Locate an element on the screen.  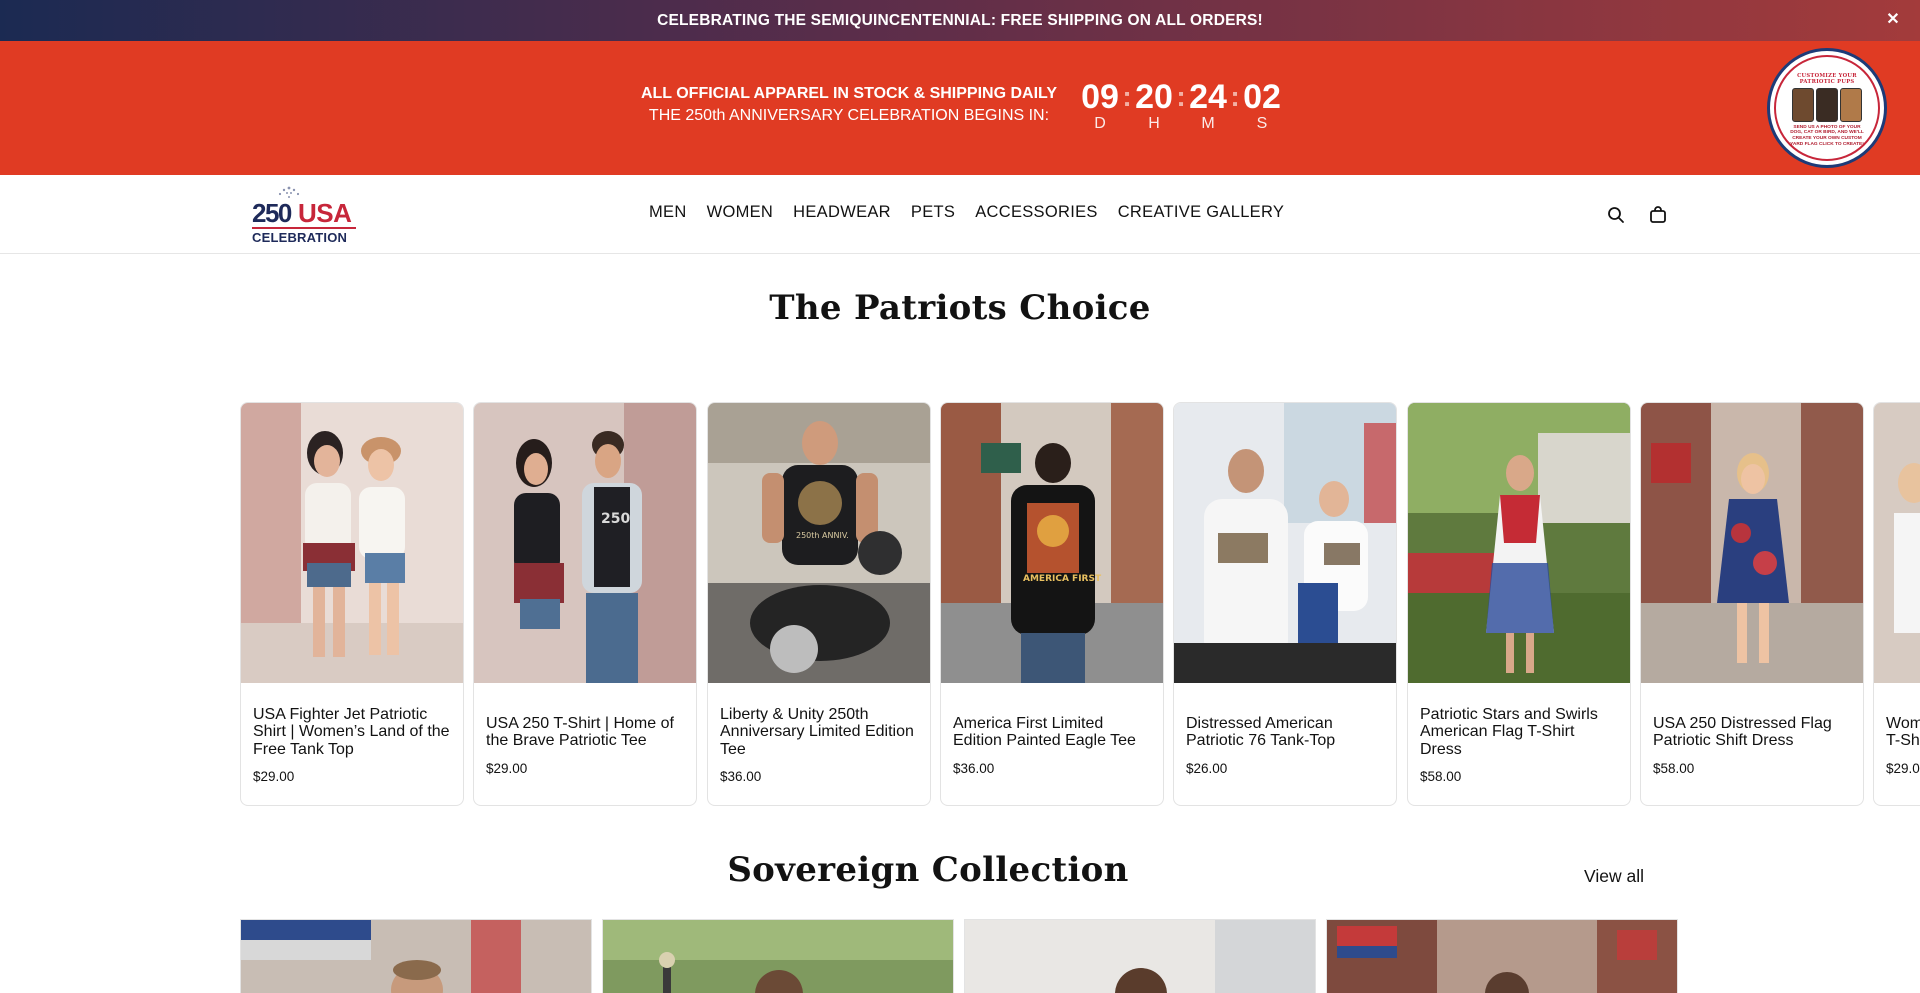
product-info: Wom T-Sh $29.0 is located at coordinates (1897, 744).